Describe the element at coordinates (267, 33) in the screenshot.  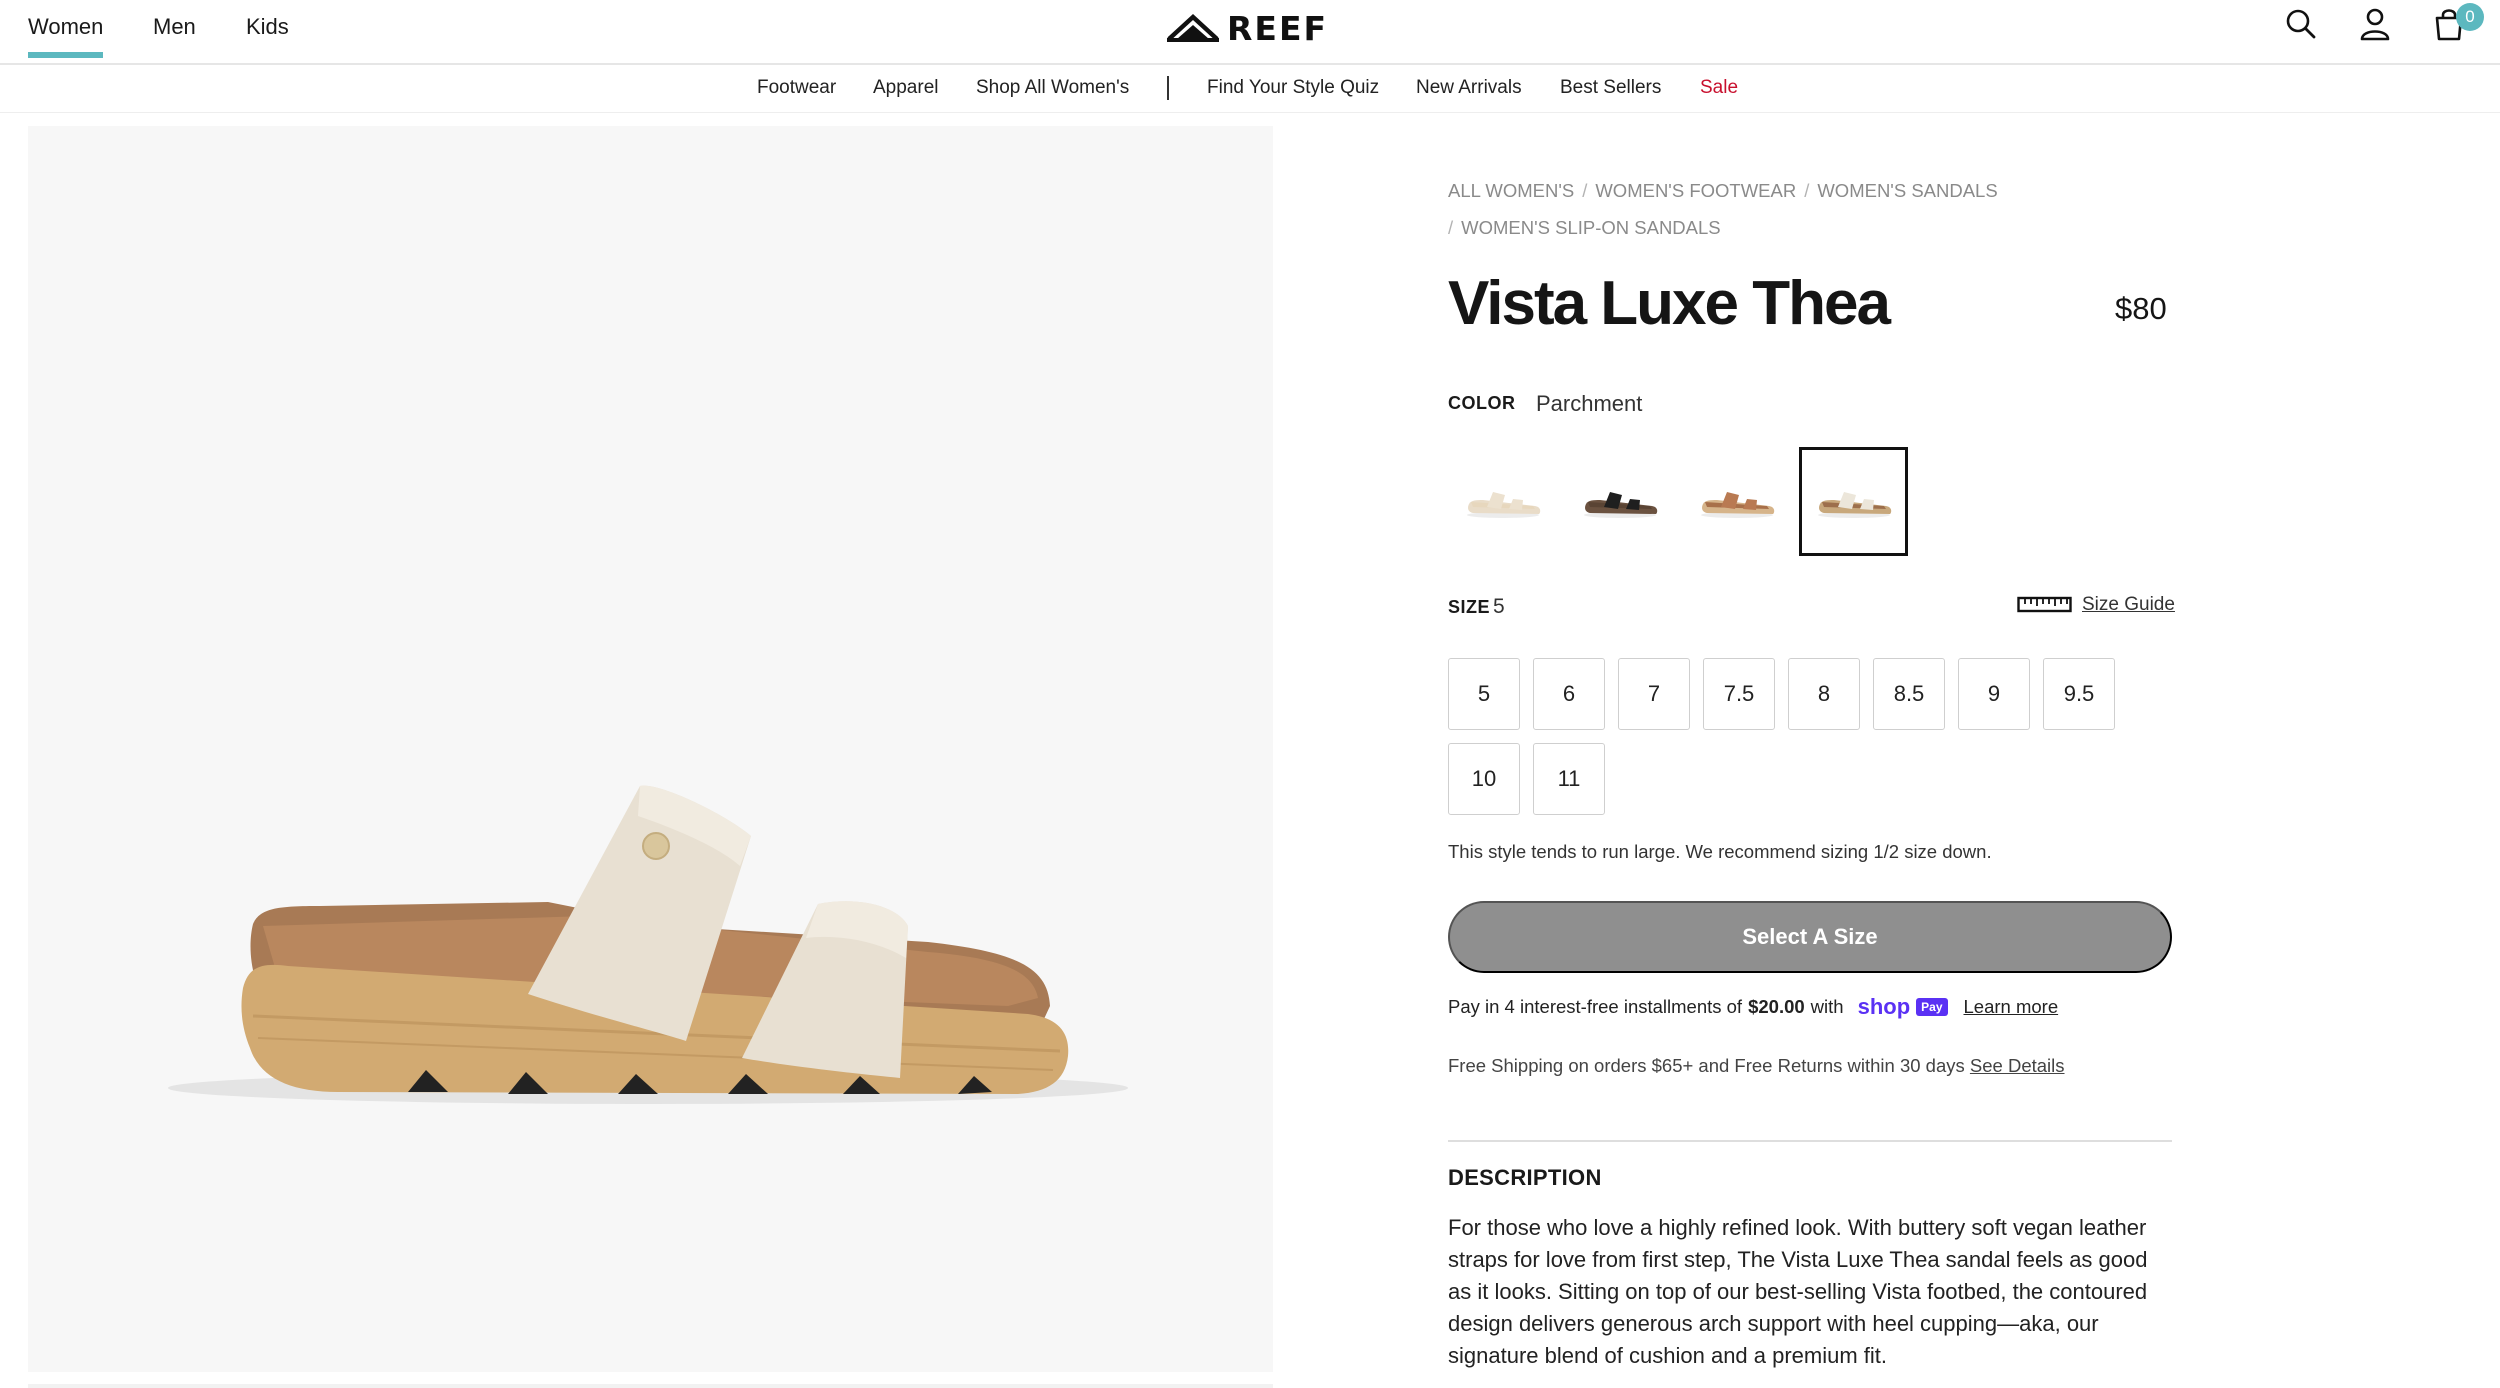
I see `tab-kids: Kids` at that location.